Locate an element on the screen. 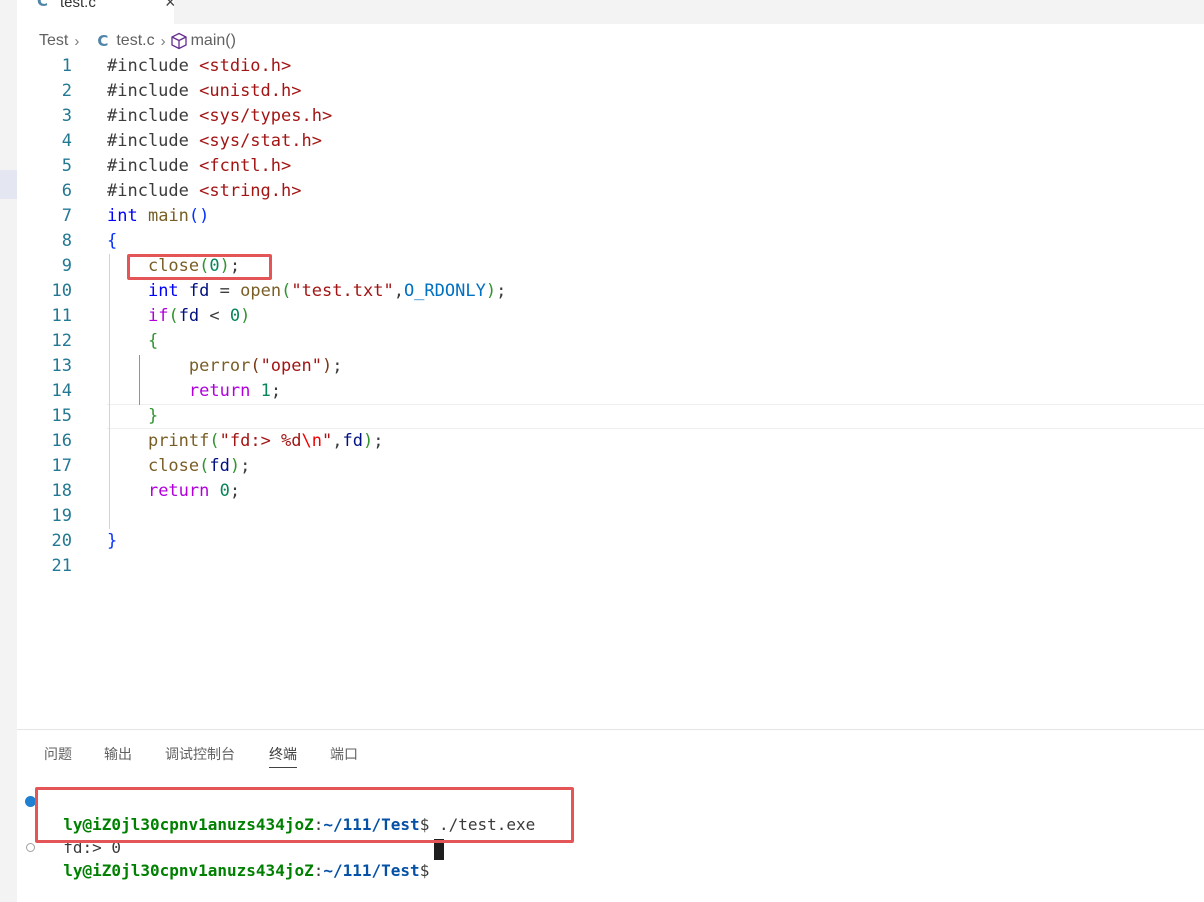  code-text: int fd = open("test.txt",O_RDONLY); is located at coordinates (327, 291).